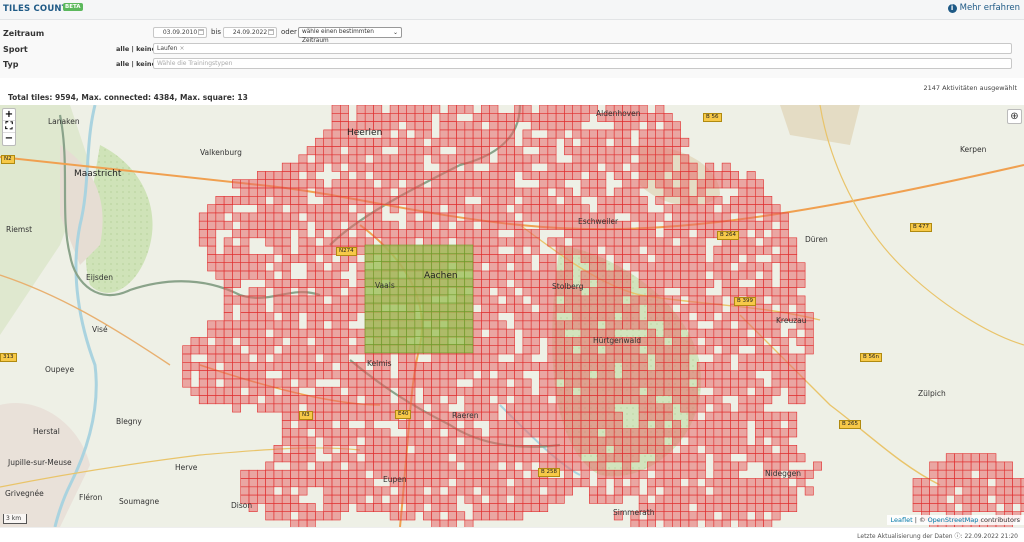  Describe the element at coordinates (181, 48) in the screenshot. I see `chip-remove-icon: ×` at that location.